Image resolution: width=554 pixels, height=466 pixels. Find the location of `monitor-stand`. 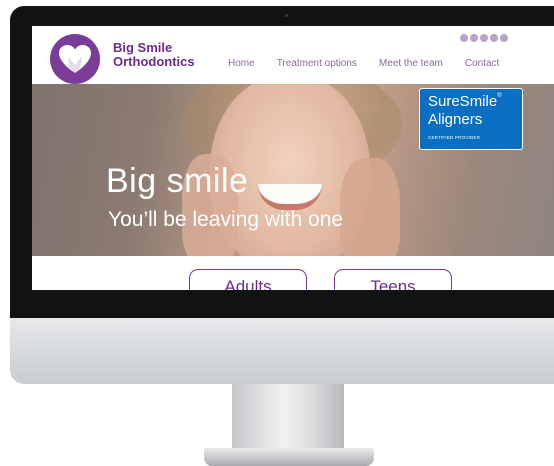

monitor-stand is located at coordinates (288, 417).